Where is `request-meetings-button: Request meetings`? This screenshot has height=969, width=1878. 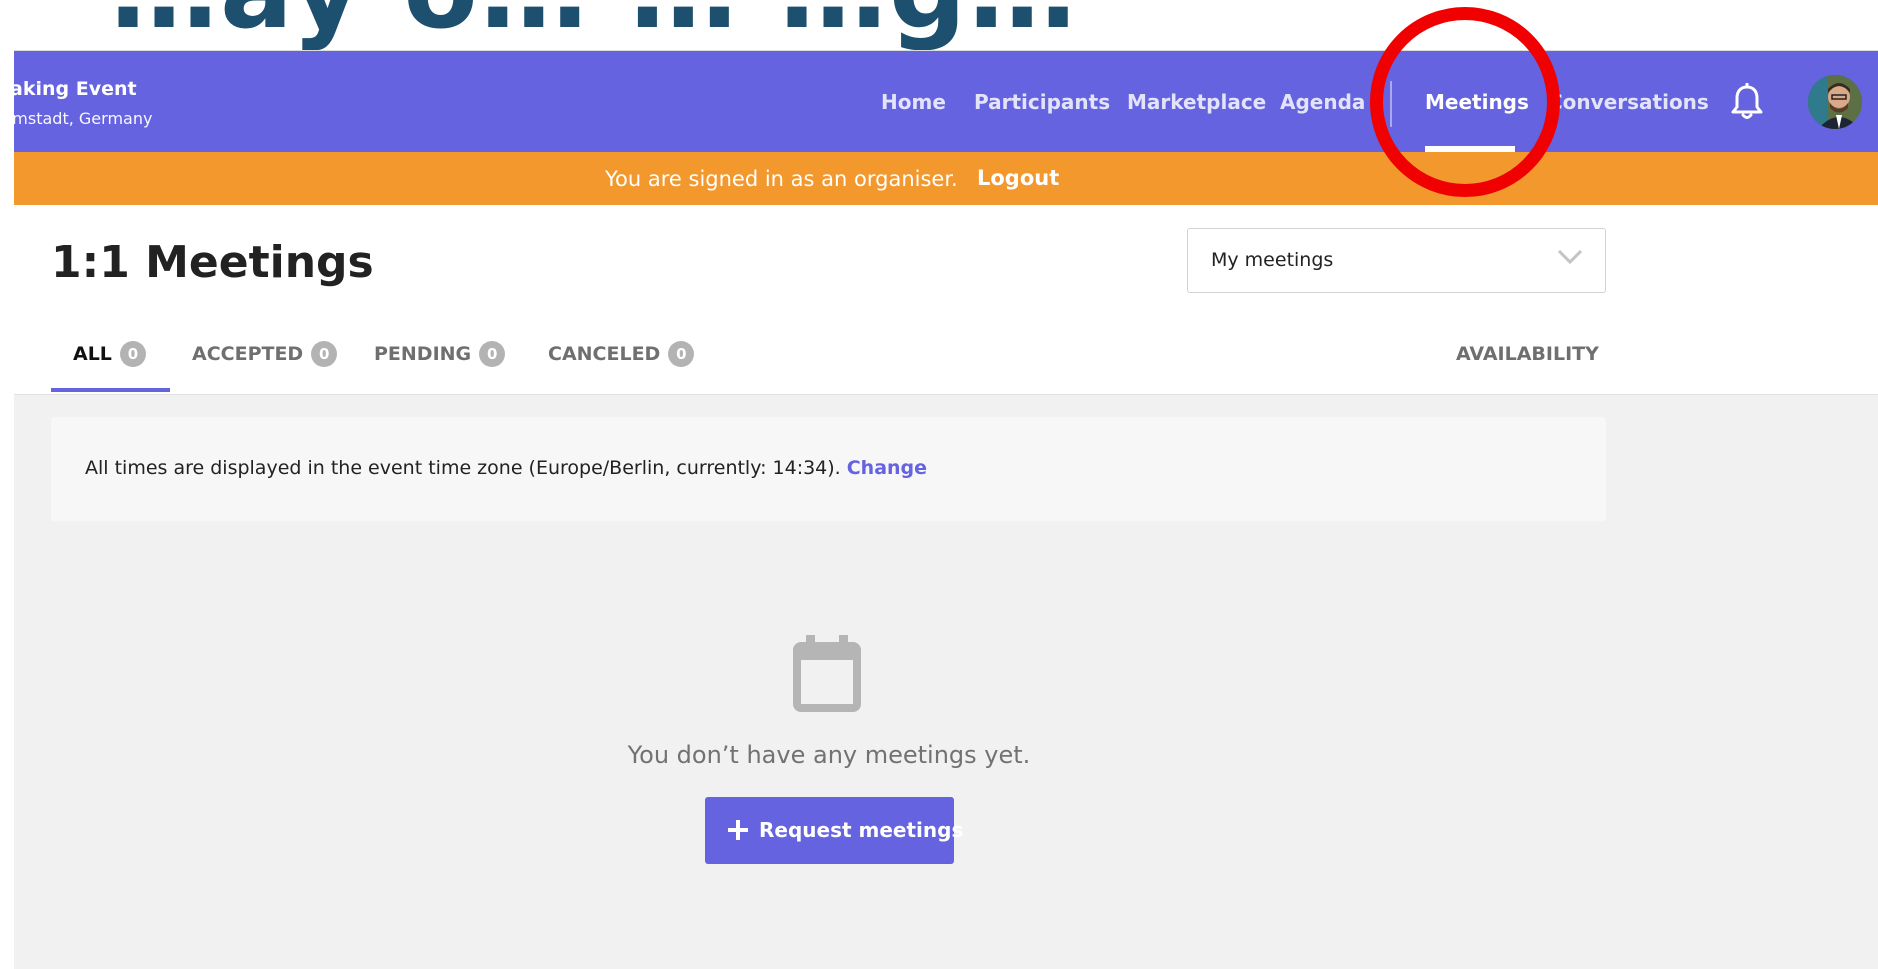 request-meetings-button: Request meetings is located at coordinates (834, 830).